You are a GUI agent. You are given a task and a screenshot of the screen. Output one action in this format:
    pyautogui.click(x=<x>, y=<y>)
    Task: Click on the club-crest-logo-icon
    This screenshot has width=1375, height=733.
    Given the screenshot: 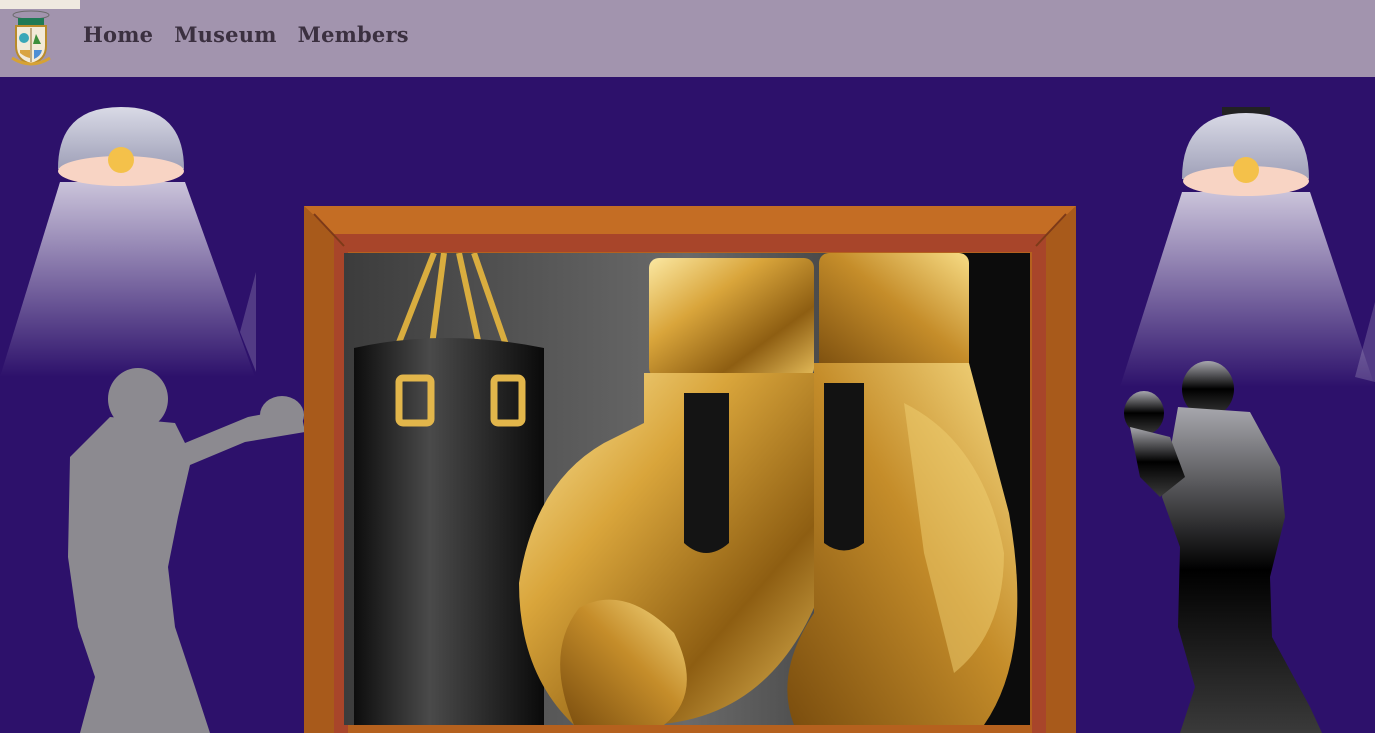 What is the action you would take?
    pyautogui.click(x=31, y=38)
    